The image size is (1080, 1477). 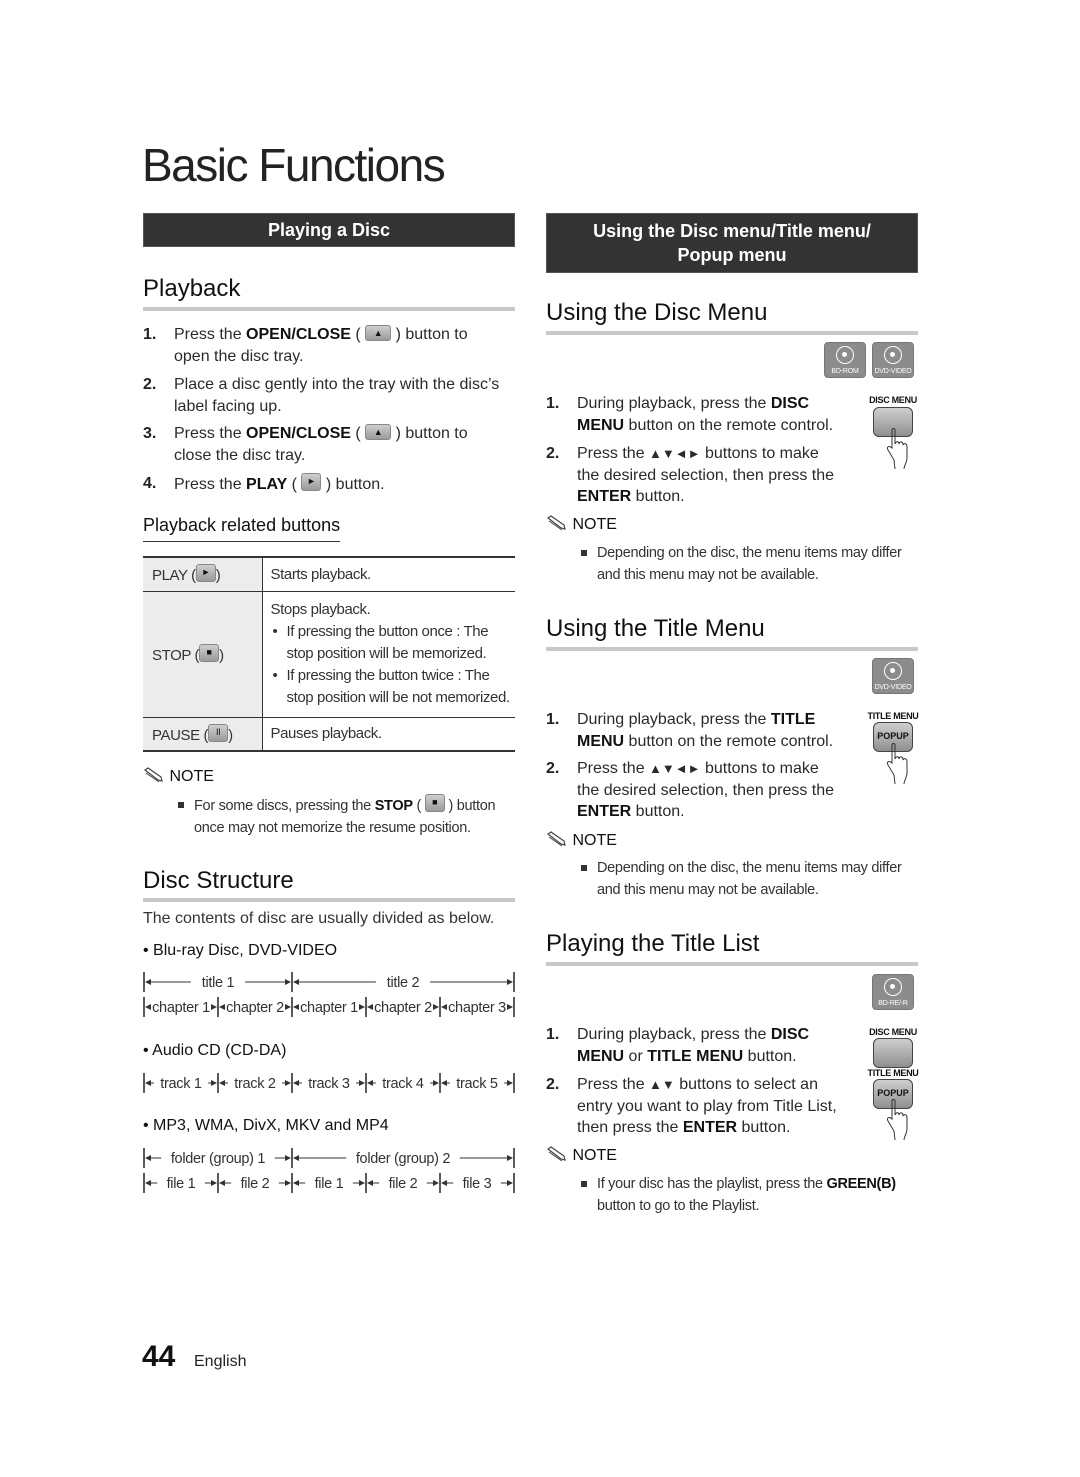 I want to click on bottom-segment-label: track 4, so click(x=403, y=1084).